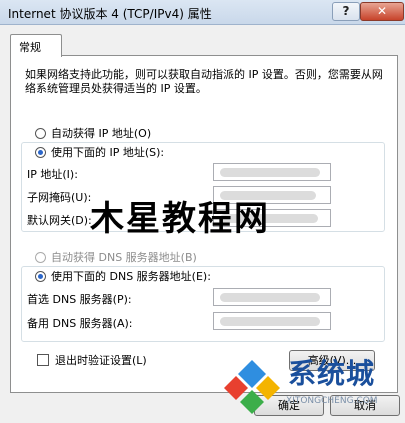 The image size is (405, 423). What do you see at coordinates (79, 299) in the screenshot?
I see `preferred-dns-label: 首选 DNS 服务器(P):` at bounding box center [79, 299].